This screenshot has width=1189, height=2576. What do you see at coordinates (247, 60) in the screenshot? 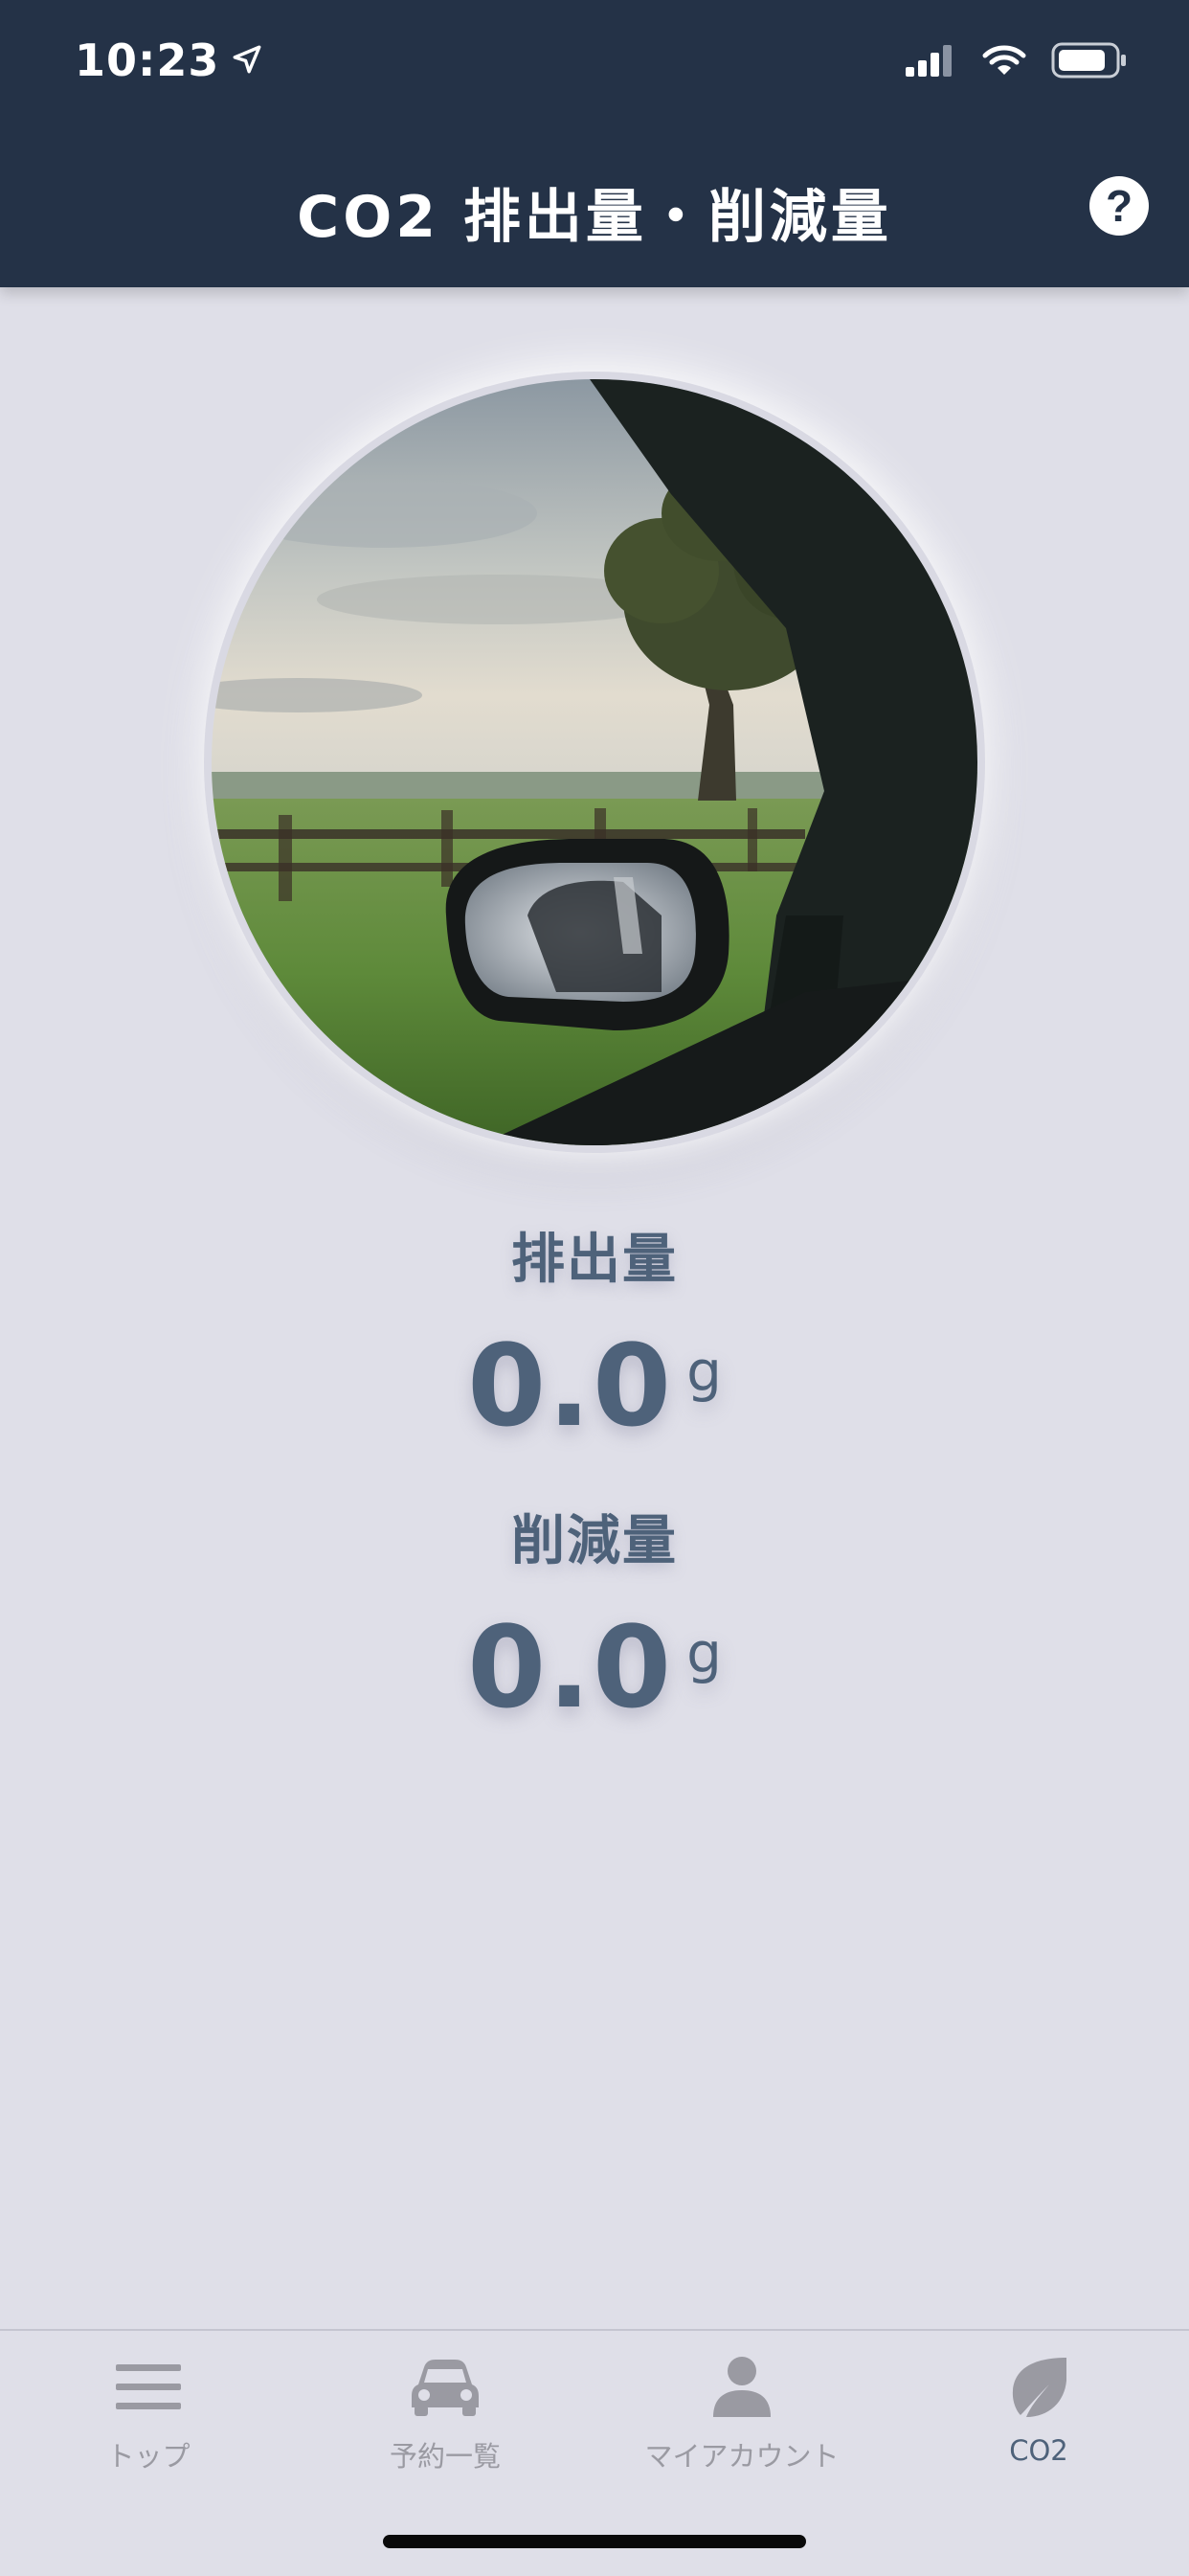
I see `location-arrow-icon` at bounding box center [247, 60].